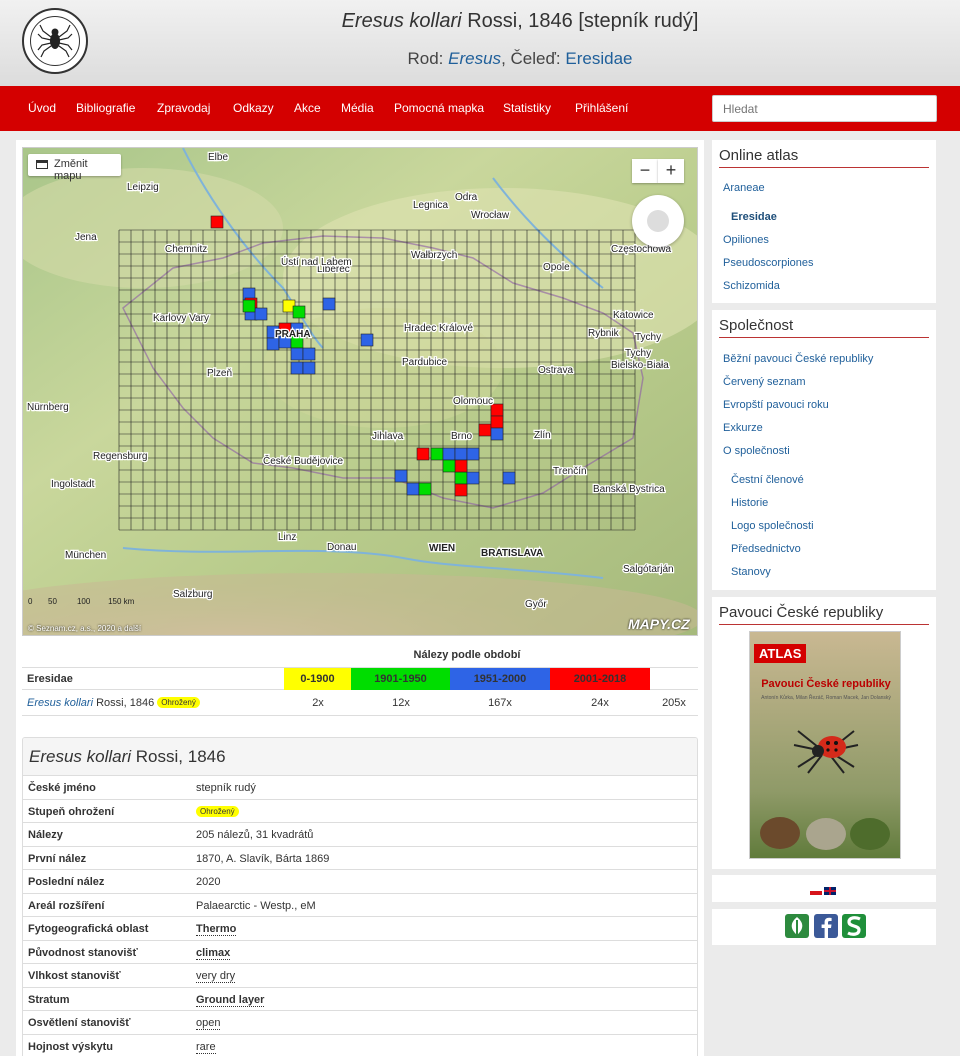  What do you see at coordinates (500, 679) in the screenshot?
I see `period-1951-2000: 1951-2000` at bounding box center [500, 679].